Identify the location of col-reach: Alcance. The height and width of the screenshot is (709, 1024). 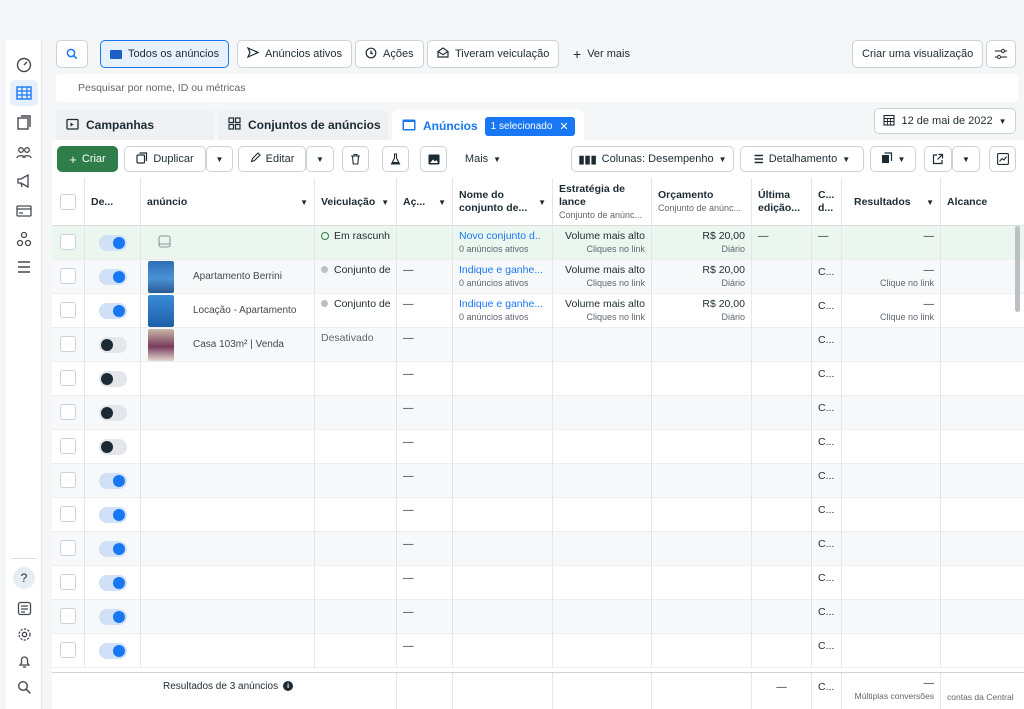
(982, 202).